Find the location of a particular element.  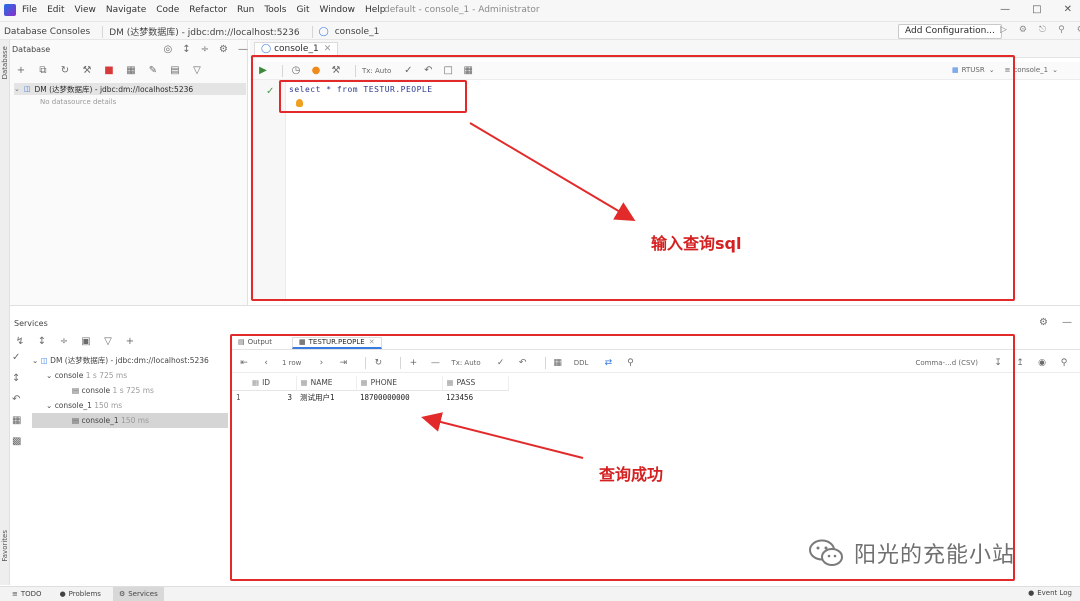

console-icon: ◯ is located at coordinates (323, 31).